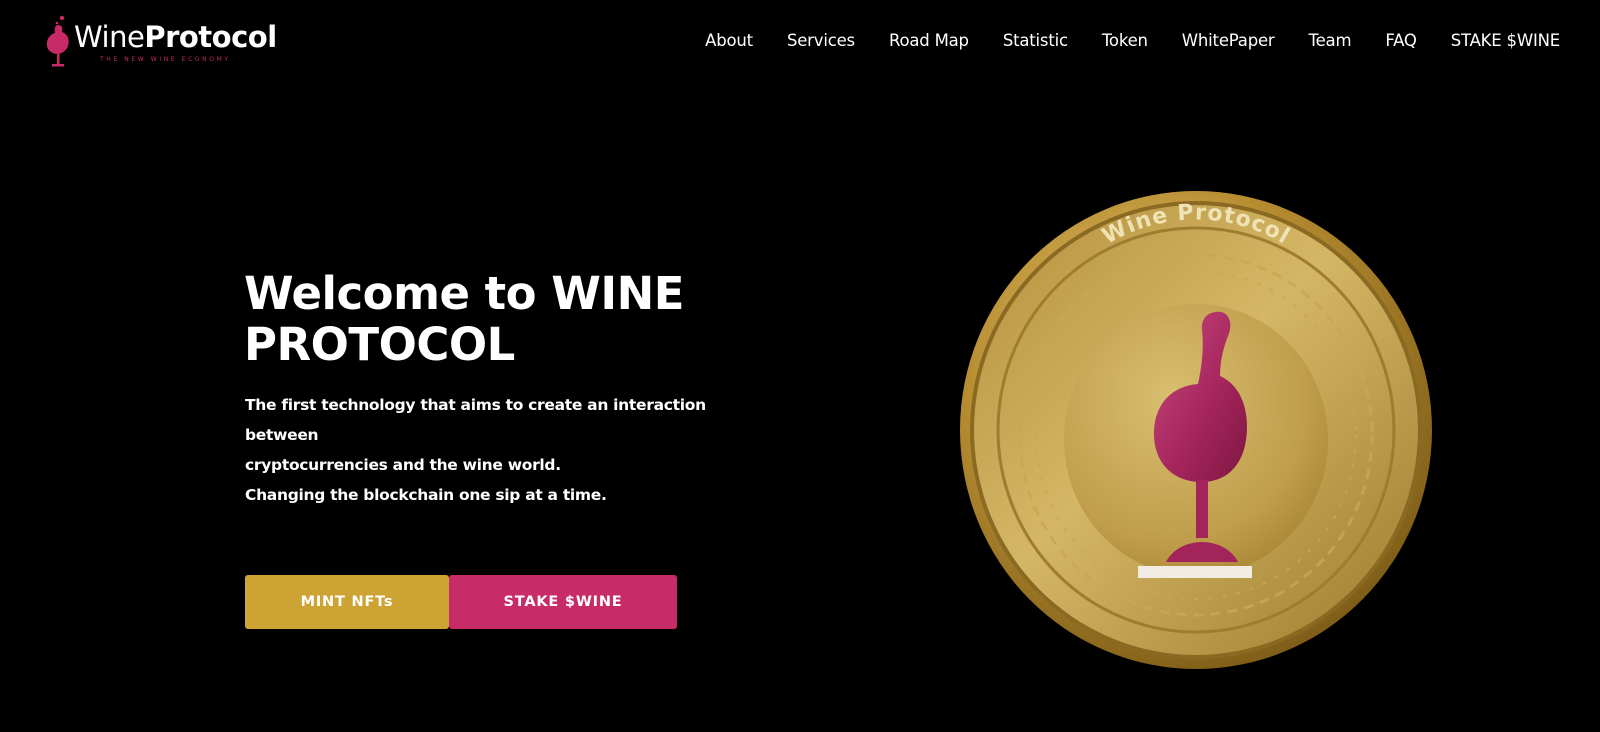  I want to click on nav-link-faq: FAQ, so click(1401, 40).